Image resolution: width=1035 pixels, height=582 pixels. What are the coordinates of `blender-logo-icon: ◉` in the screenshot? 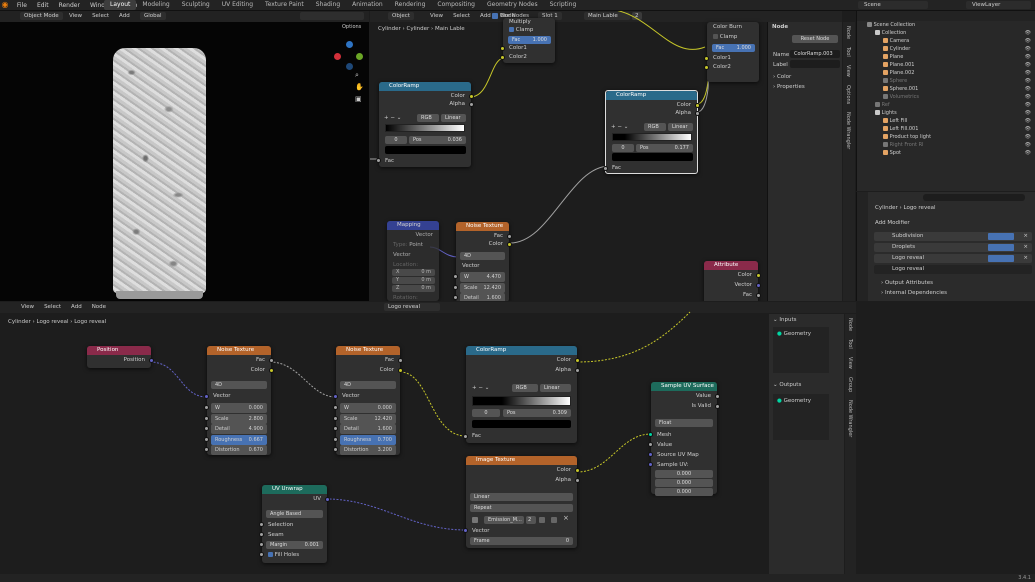 It's located at (5, 5).